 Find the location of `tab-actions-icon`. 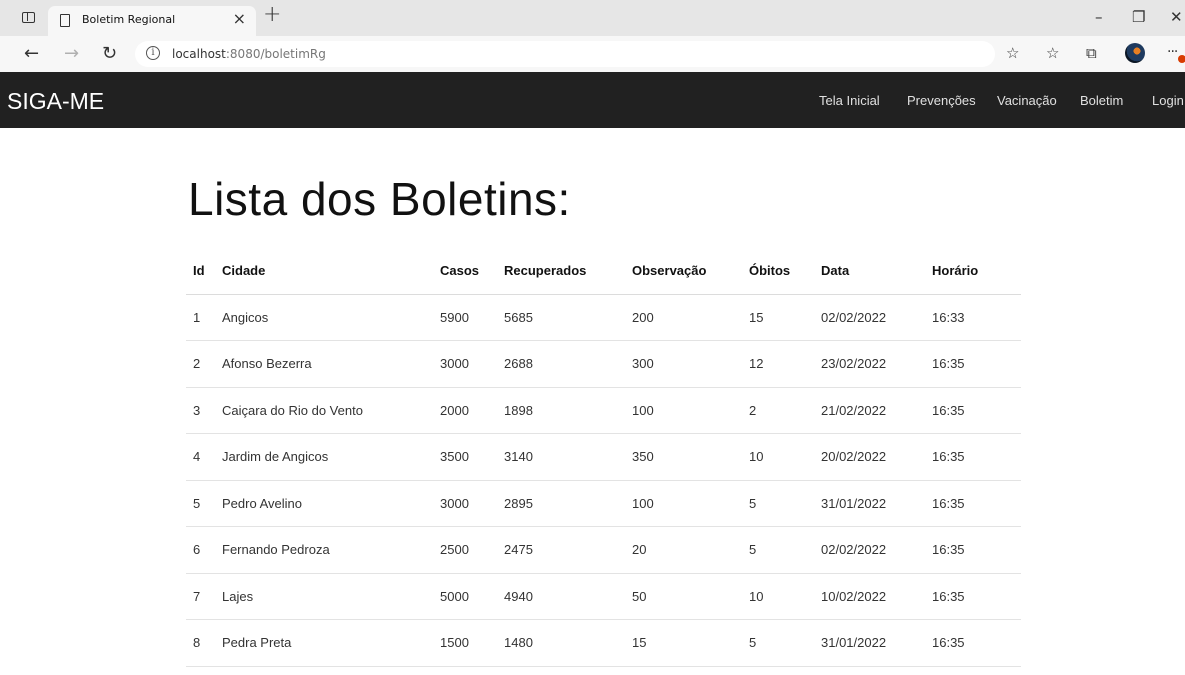

tab-actions-icon is located at coordinates (28, 17).